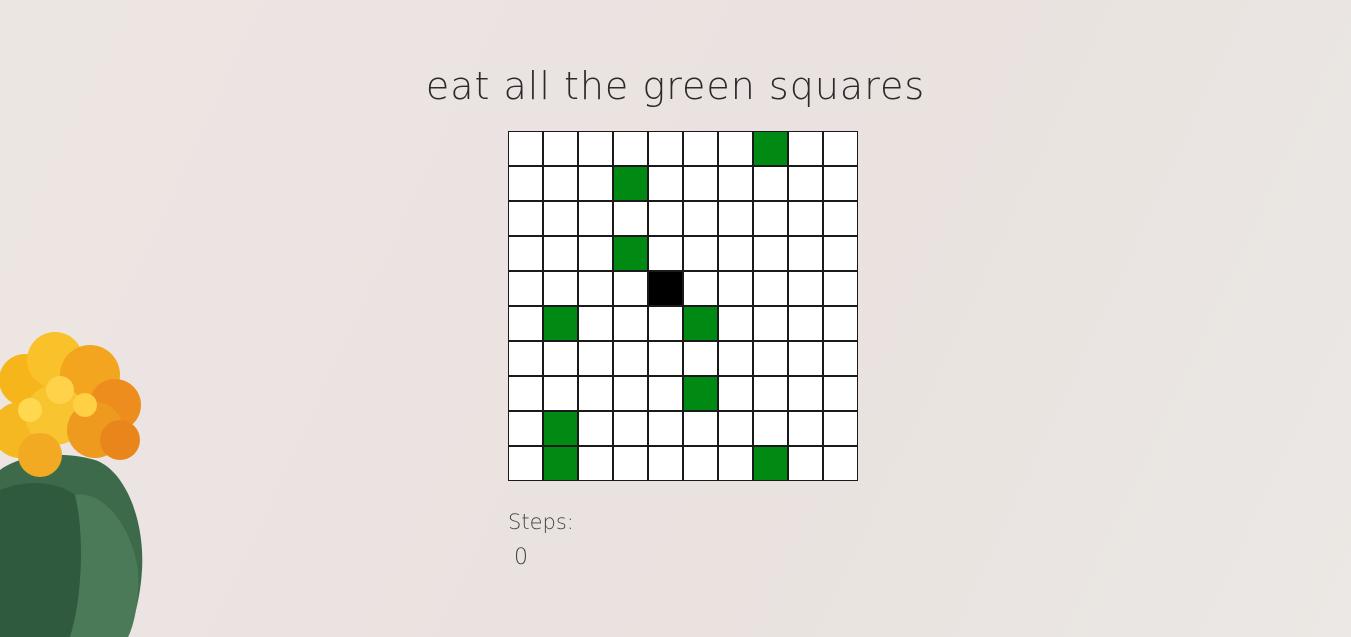 This screenshot has height=637, width=1351. I want to click on page-title: eat all the green squares, so click(675, 86).